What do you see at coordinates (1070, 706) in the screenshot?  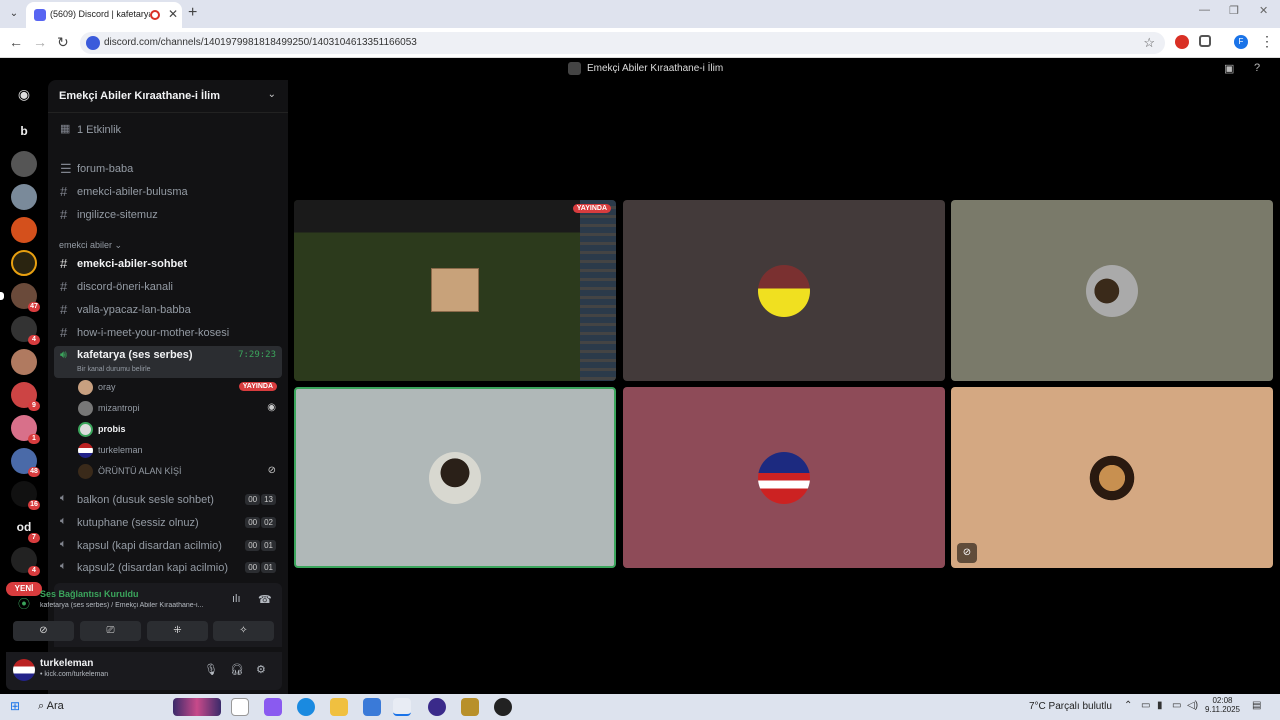 I see `weather-widget: 7°C Parçalı bulutlu` at bounding box center [1070, 706].